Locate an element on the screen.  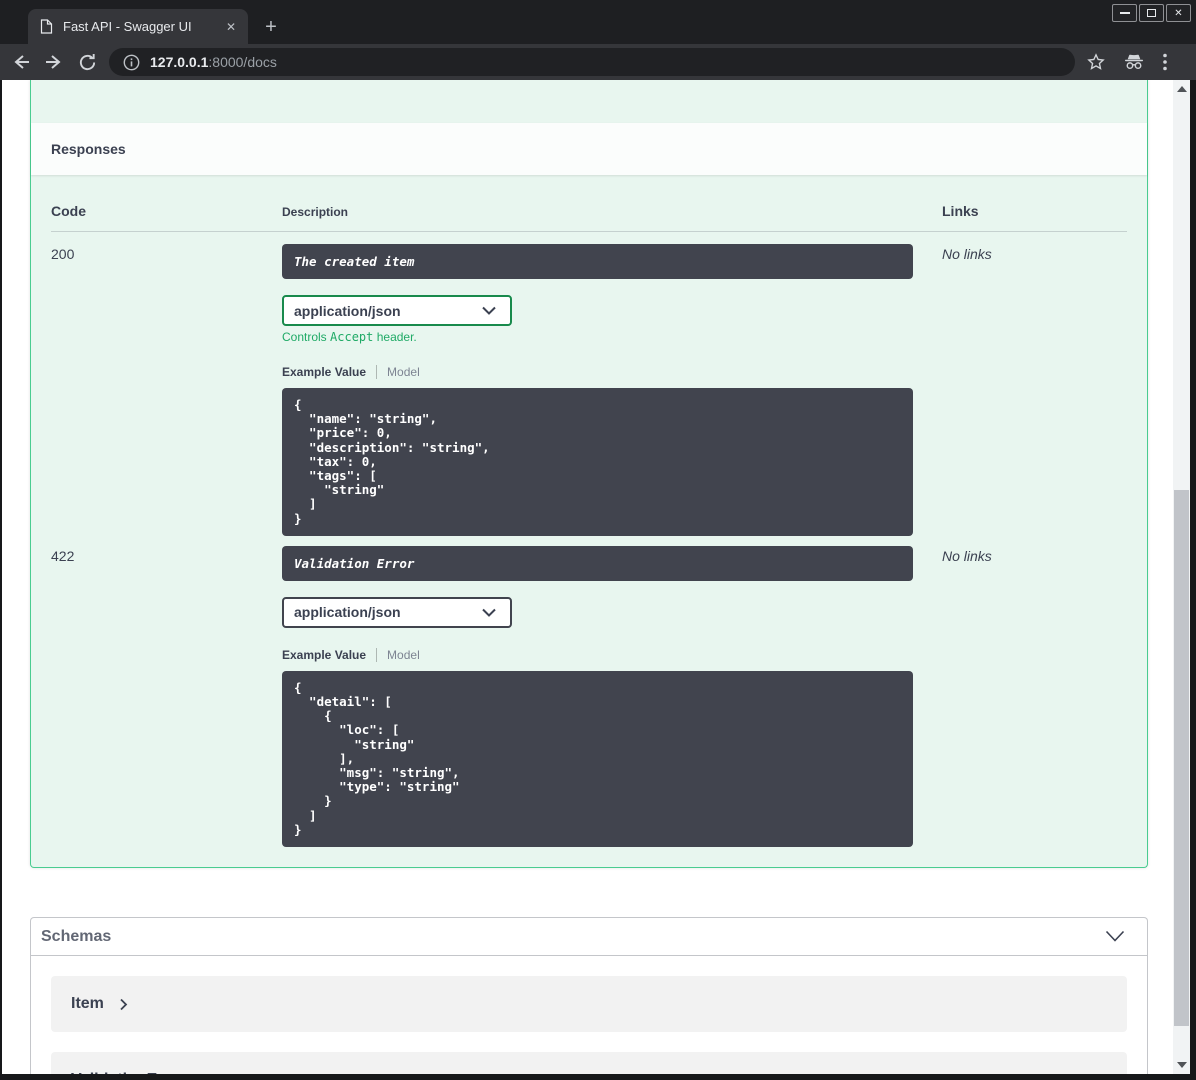
maximize-button is located at coordinates (1151, 13).